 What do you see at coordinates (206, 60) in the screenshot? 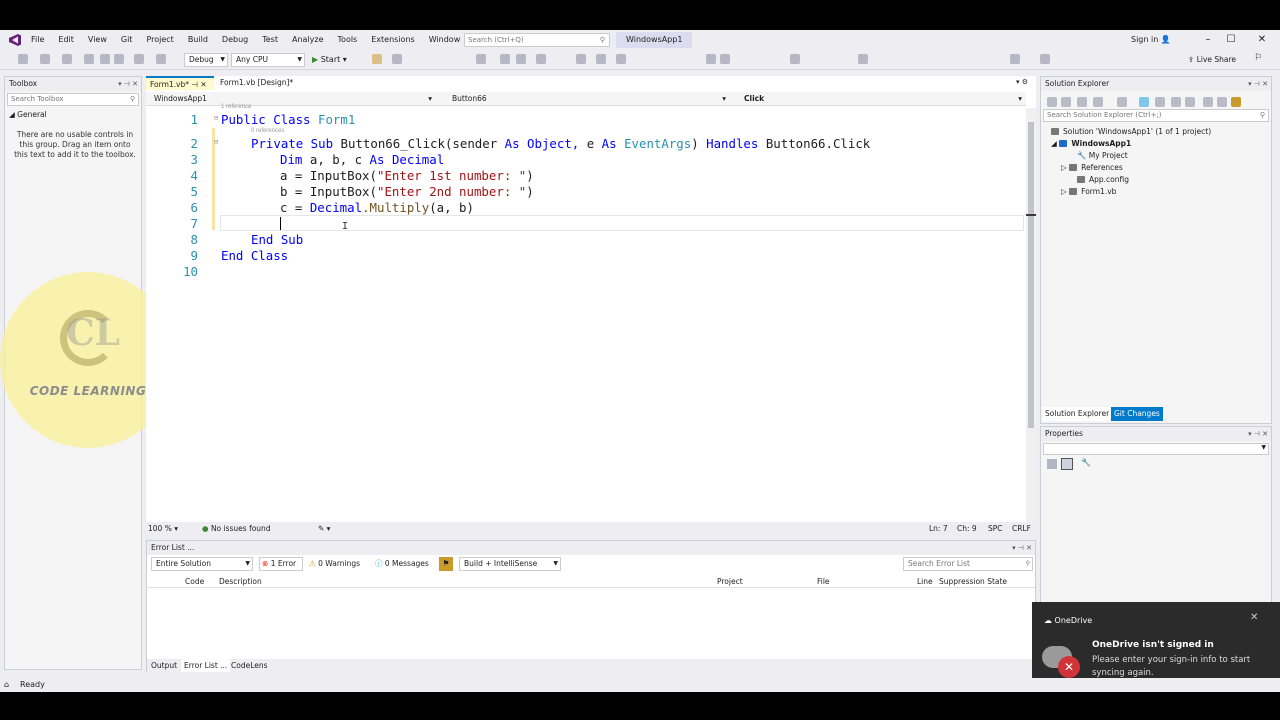
I see `solution-config-select: Debug ▼` at bounding box center [206, 60].